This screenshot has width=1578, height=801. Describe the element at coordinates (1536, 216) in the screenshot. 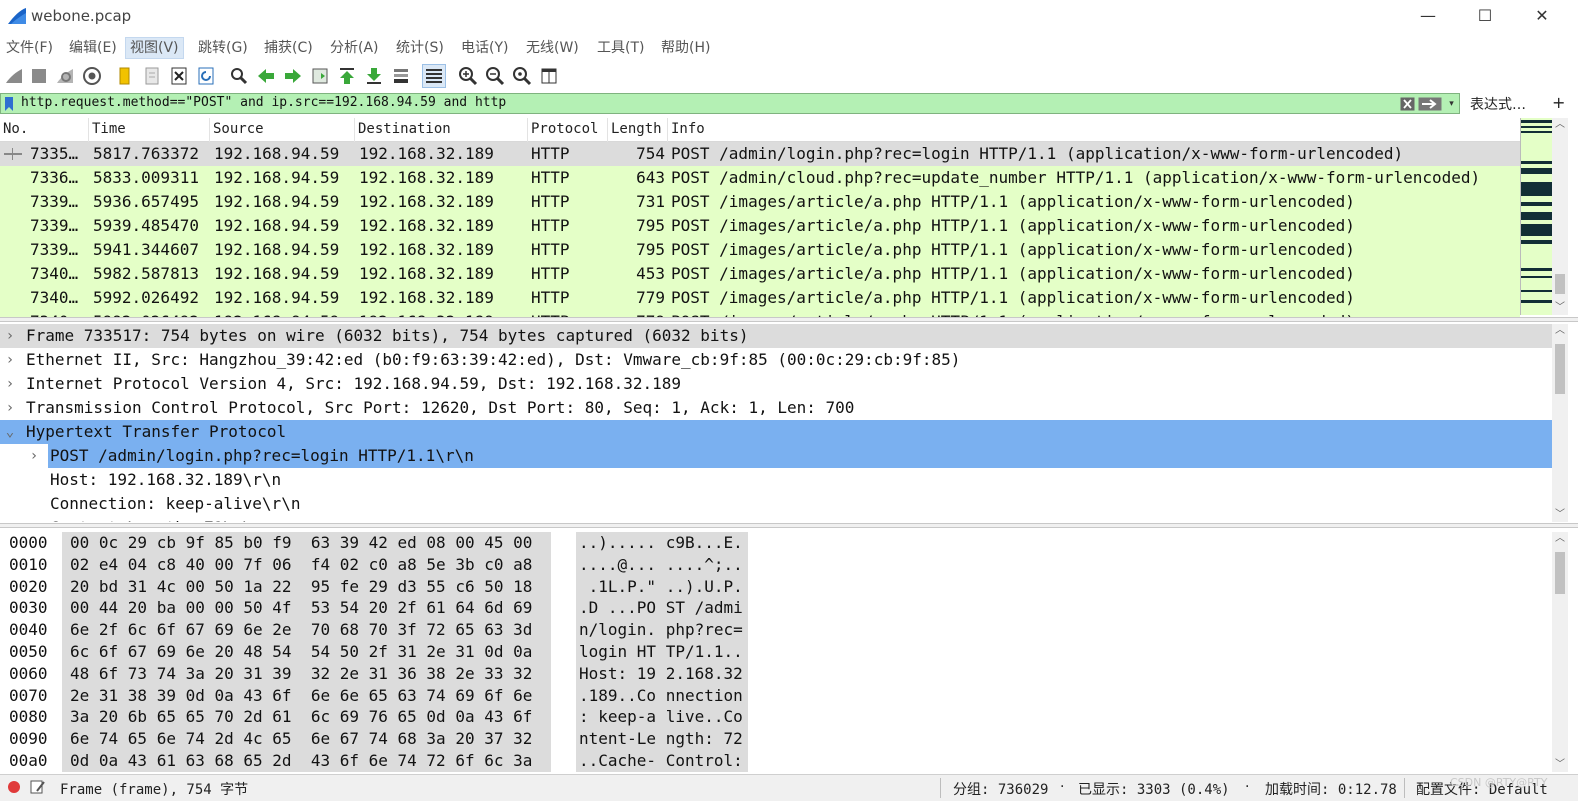

I see `packet-minimap` at that location.